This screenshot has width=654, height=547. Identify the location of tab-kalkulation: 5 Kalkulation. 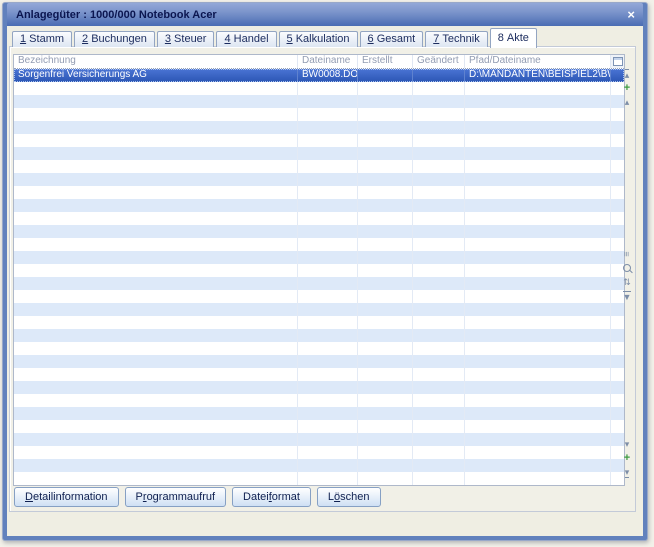
(318, 39).